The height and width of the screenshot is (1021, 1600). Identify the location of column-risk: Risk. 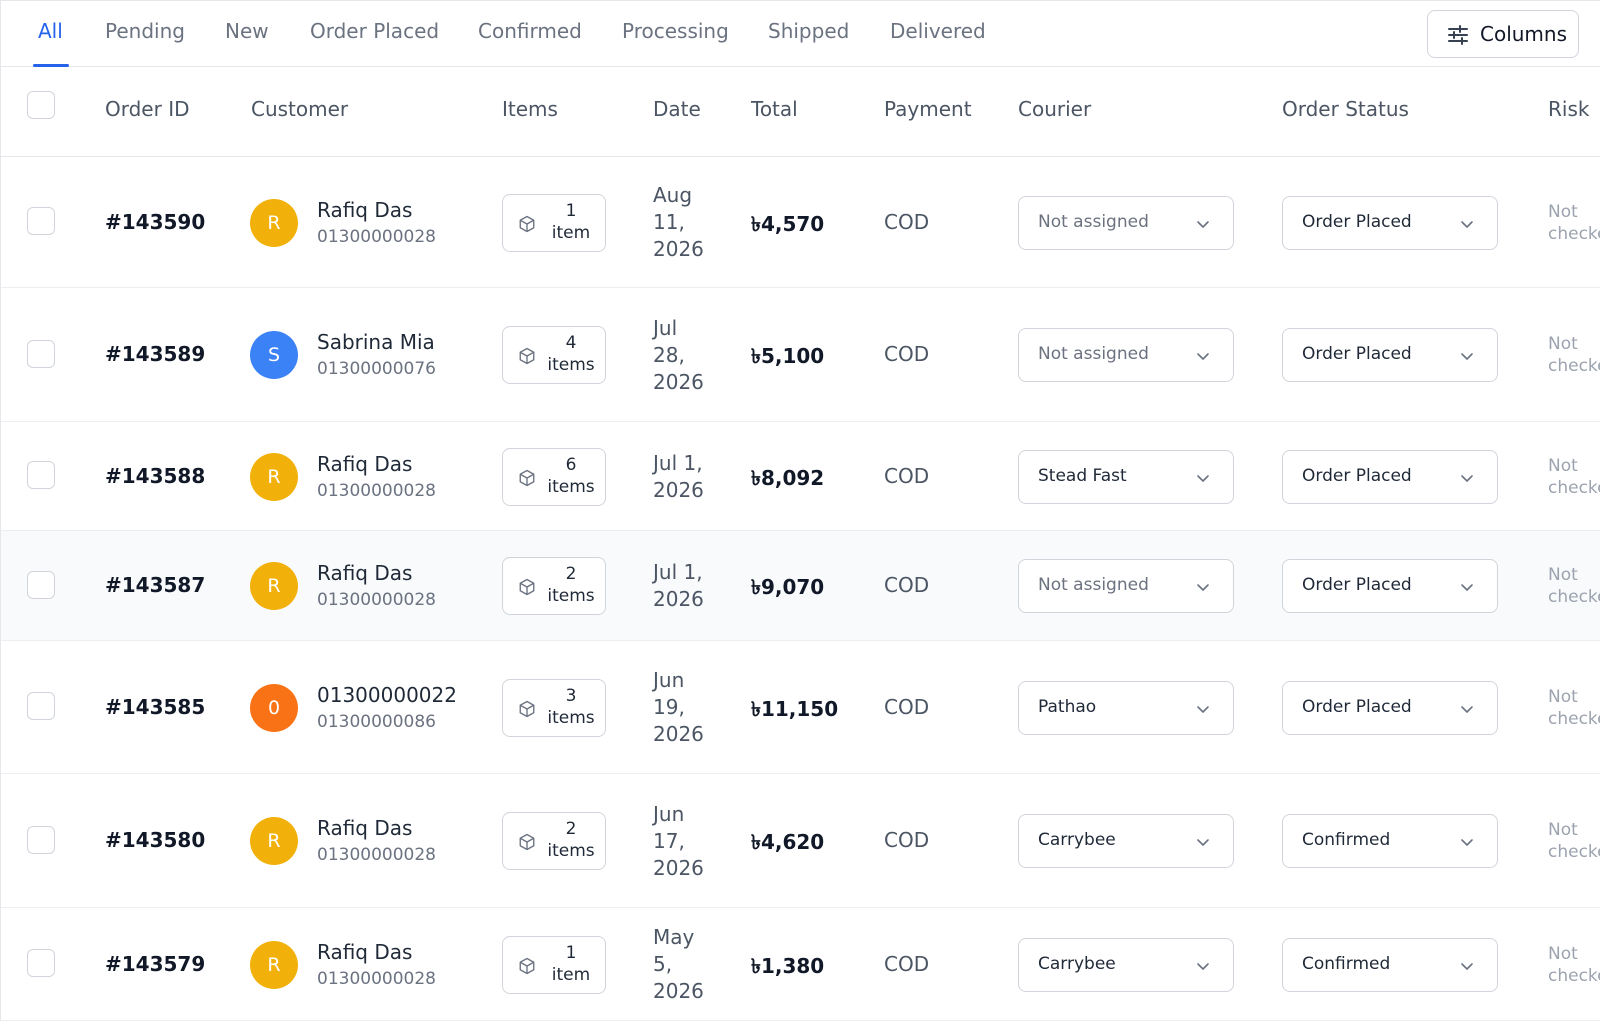
(1568, 109).